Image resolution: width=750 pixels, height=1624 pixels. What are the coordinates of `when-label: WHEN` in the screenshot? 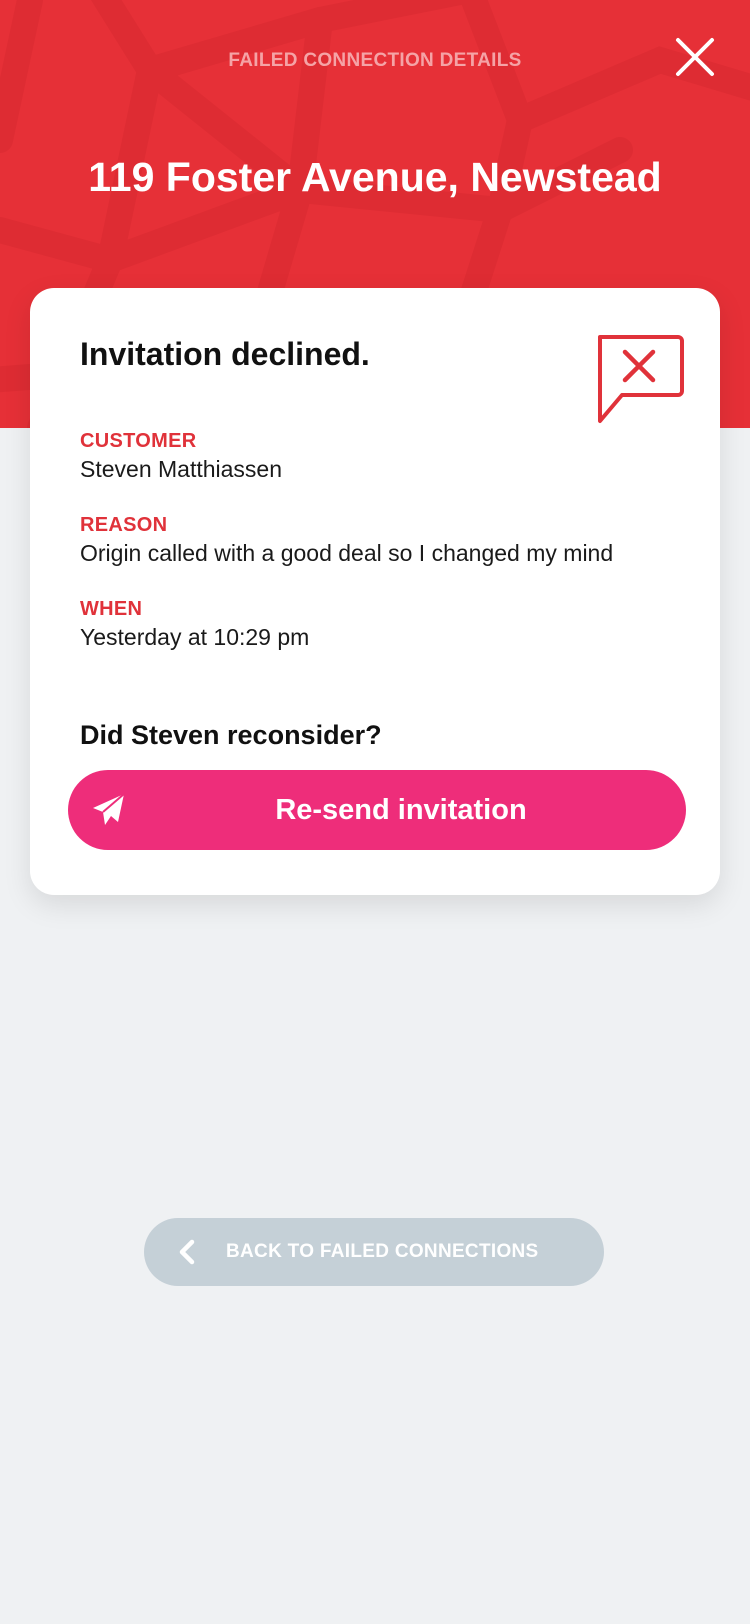 It's located at (111, 609).